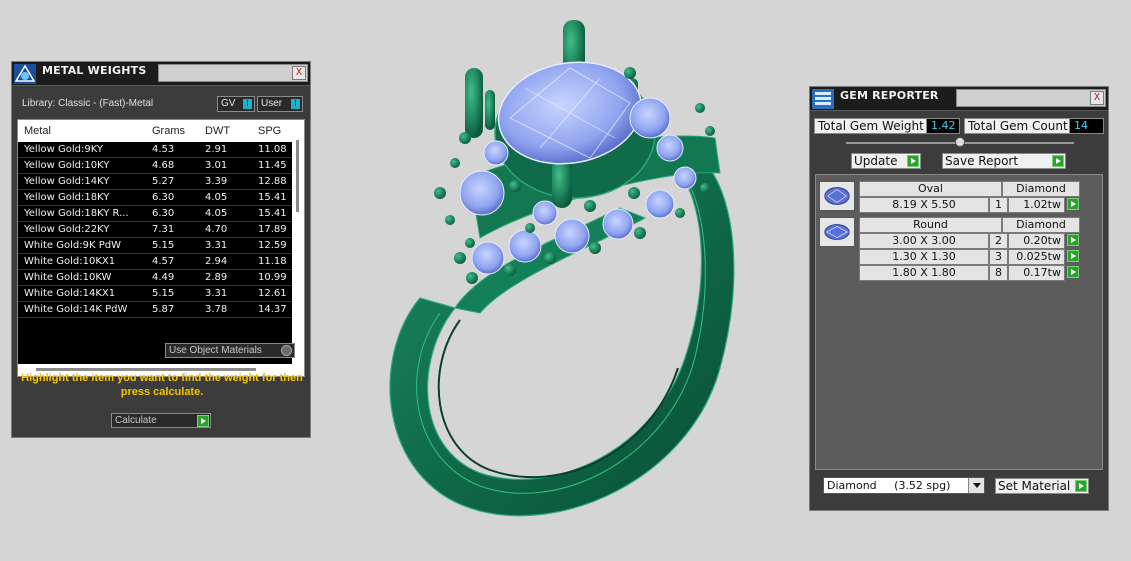  I want to click on table-row: Yellow Gold:18KY R... 6.30 4.05 15.41, so click(161, 214).